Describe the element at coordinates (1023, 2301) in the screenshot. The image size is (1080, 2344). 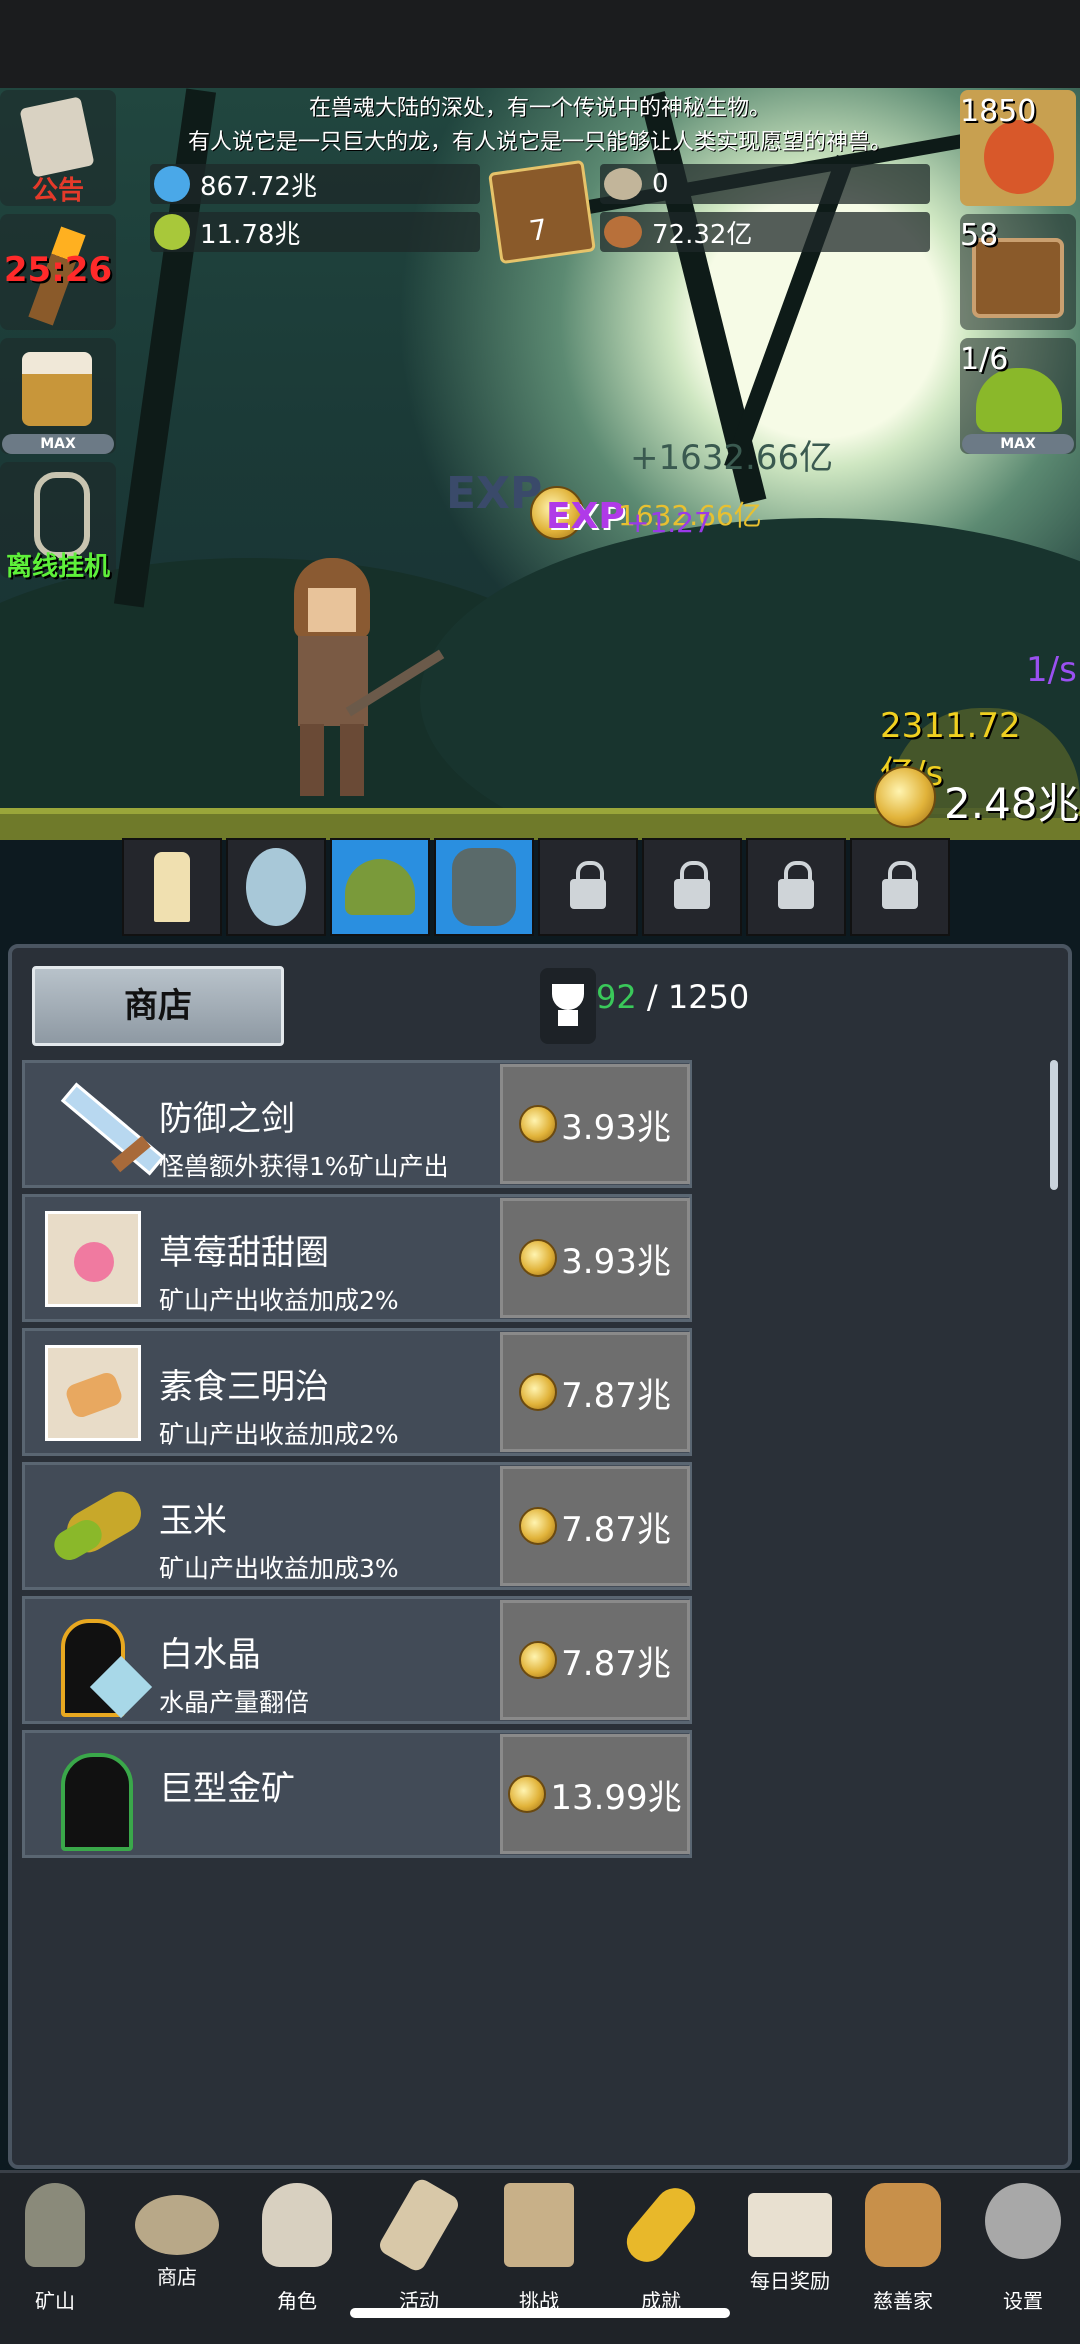
I see `nav-label: 设置` at that location.